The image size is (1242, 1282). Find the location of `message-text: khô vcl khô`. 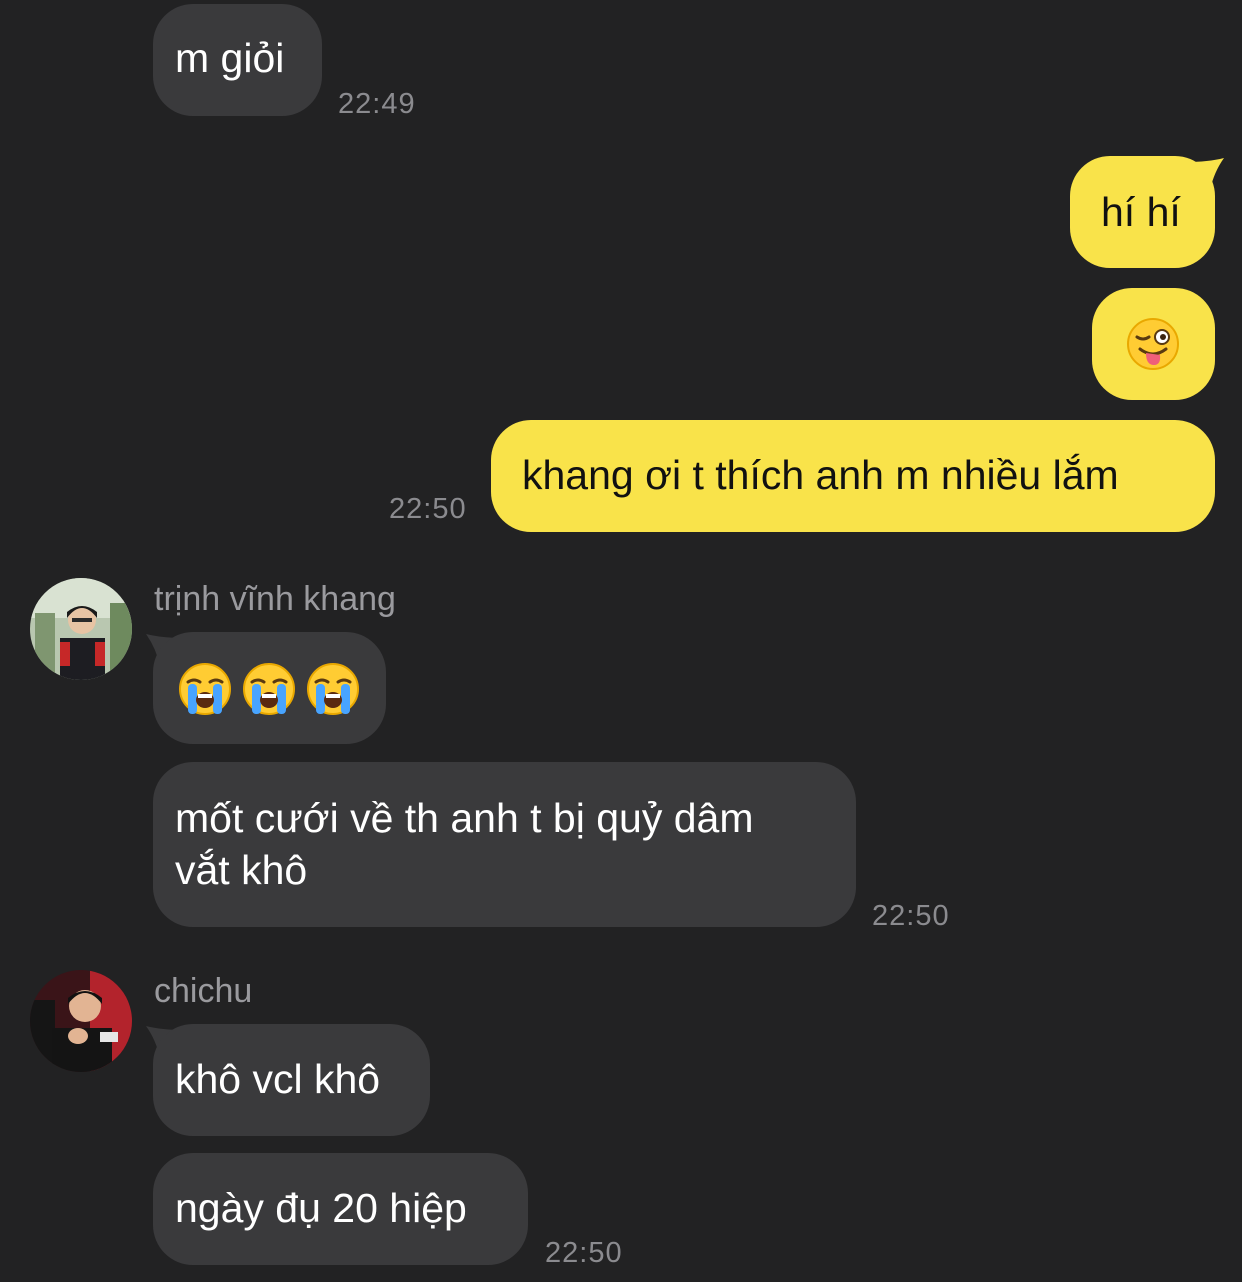

message-text: khô vcl khô is located at coordinates (278, 1079).